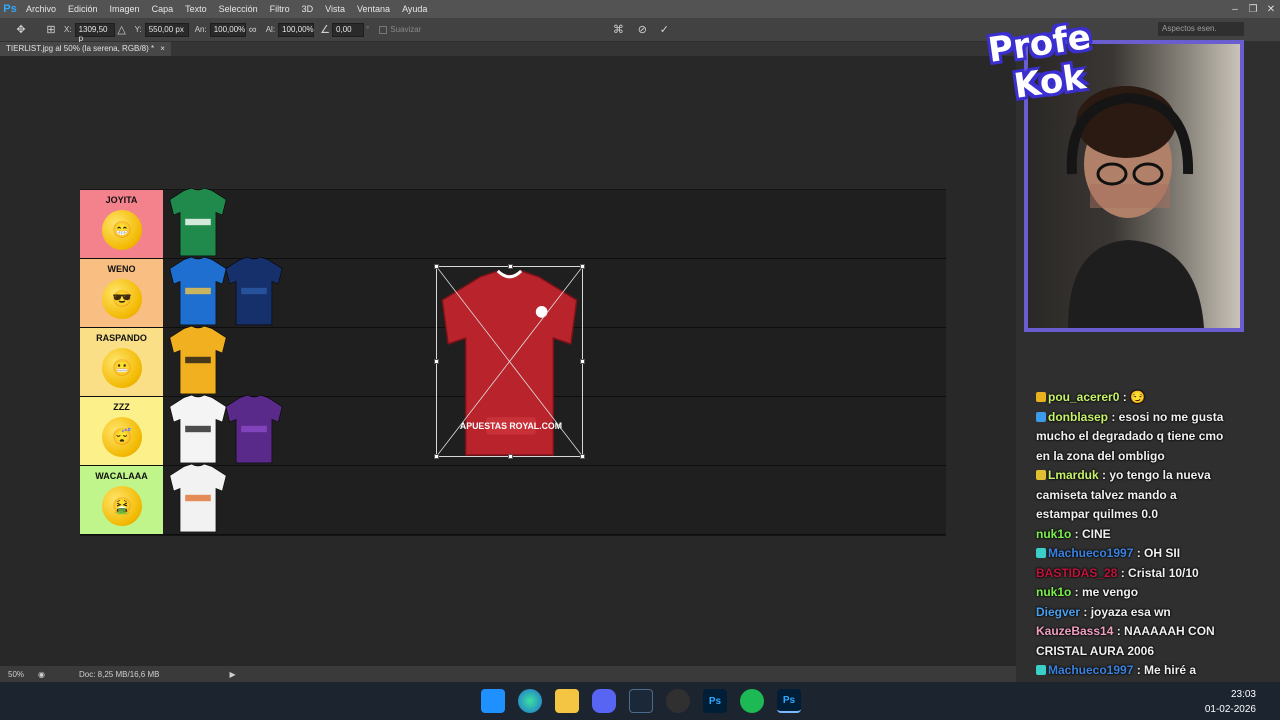 This screenshot has width=1280, height=720. I want to click on transform-handle-tl, so click(436, 266).